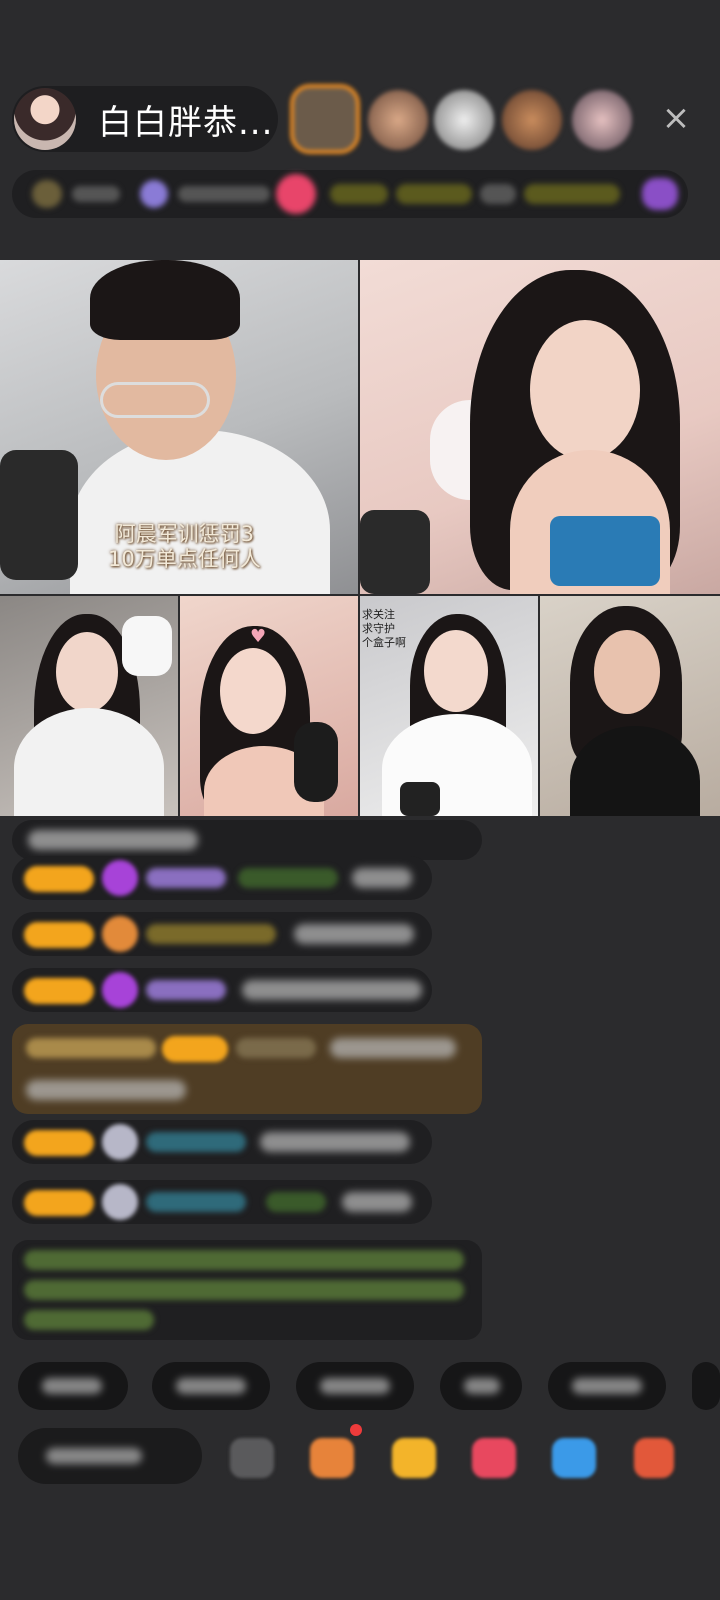 The height and width of the screenshot is (1600, 720). I want to click on video-tile-host: 阿晨军训惩罚3 10万单点任何人, so click(179, 427).